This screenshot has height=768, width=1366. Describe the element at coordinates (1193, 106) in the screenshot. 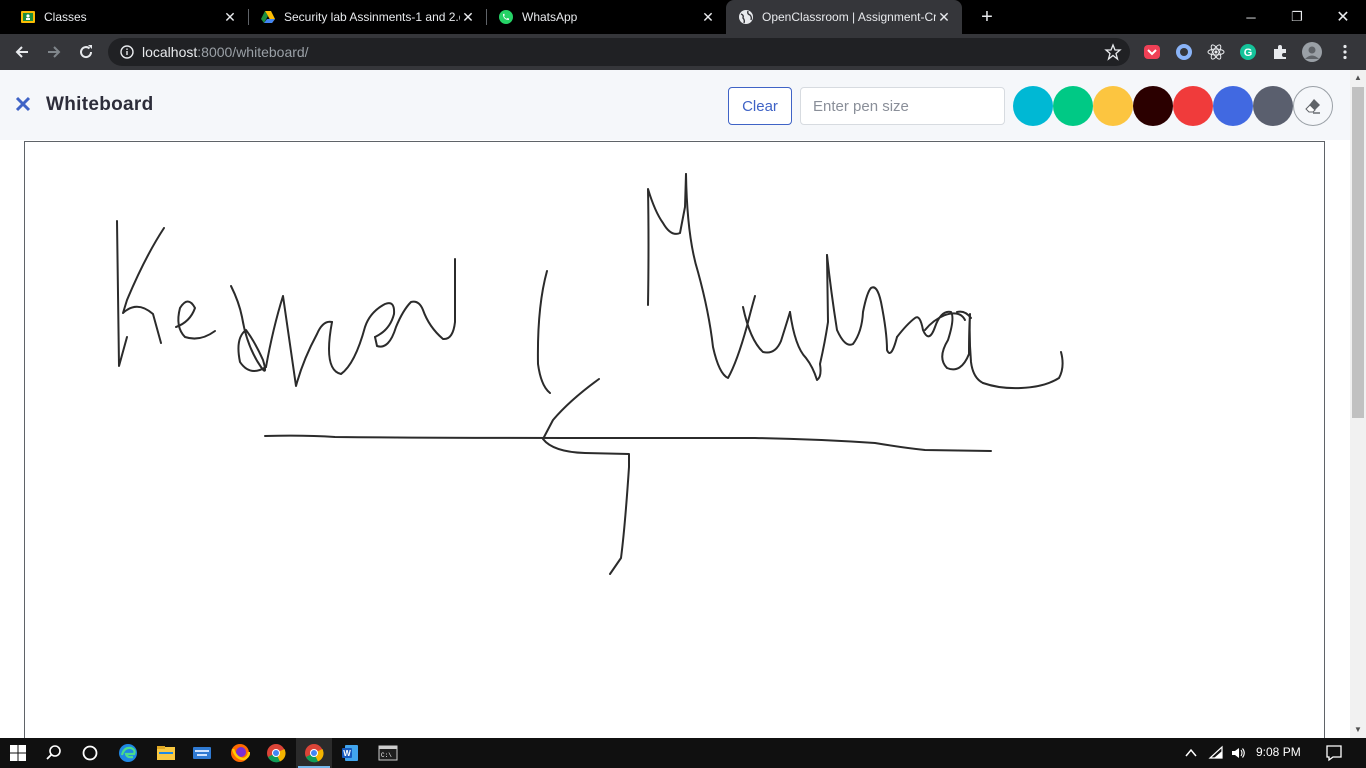

I see `color-swatch-red` at that location.